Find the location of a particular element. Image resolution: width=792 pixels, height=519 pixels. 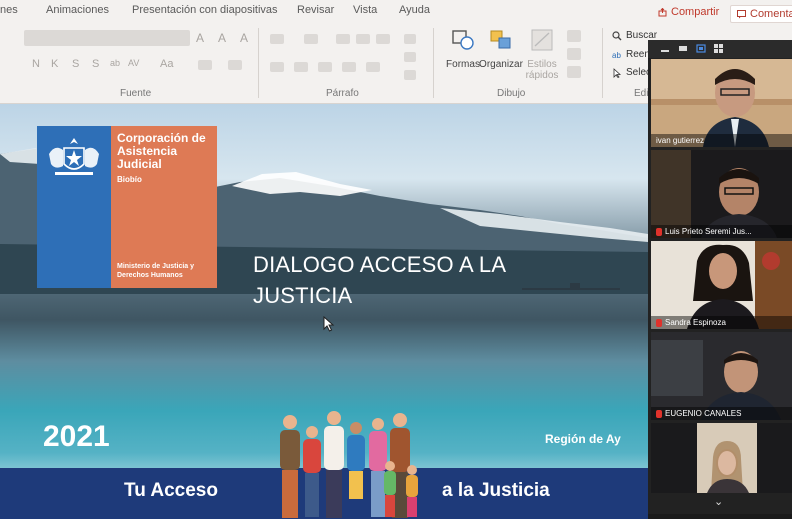

arrange-icon is located at coordinates (500, 39).